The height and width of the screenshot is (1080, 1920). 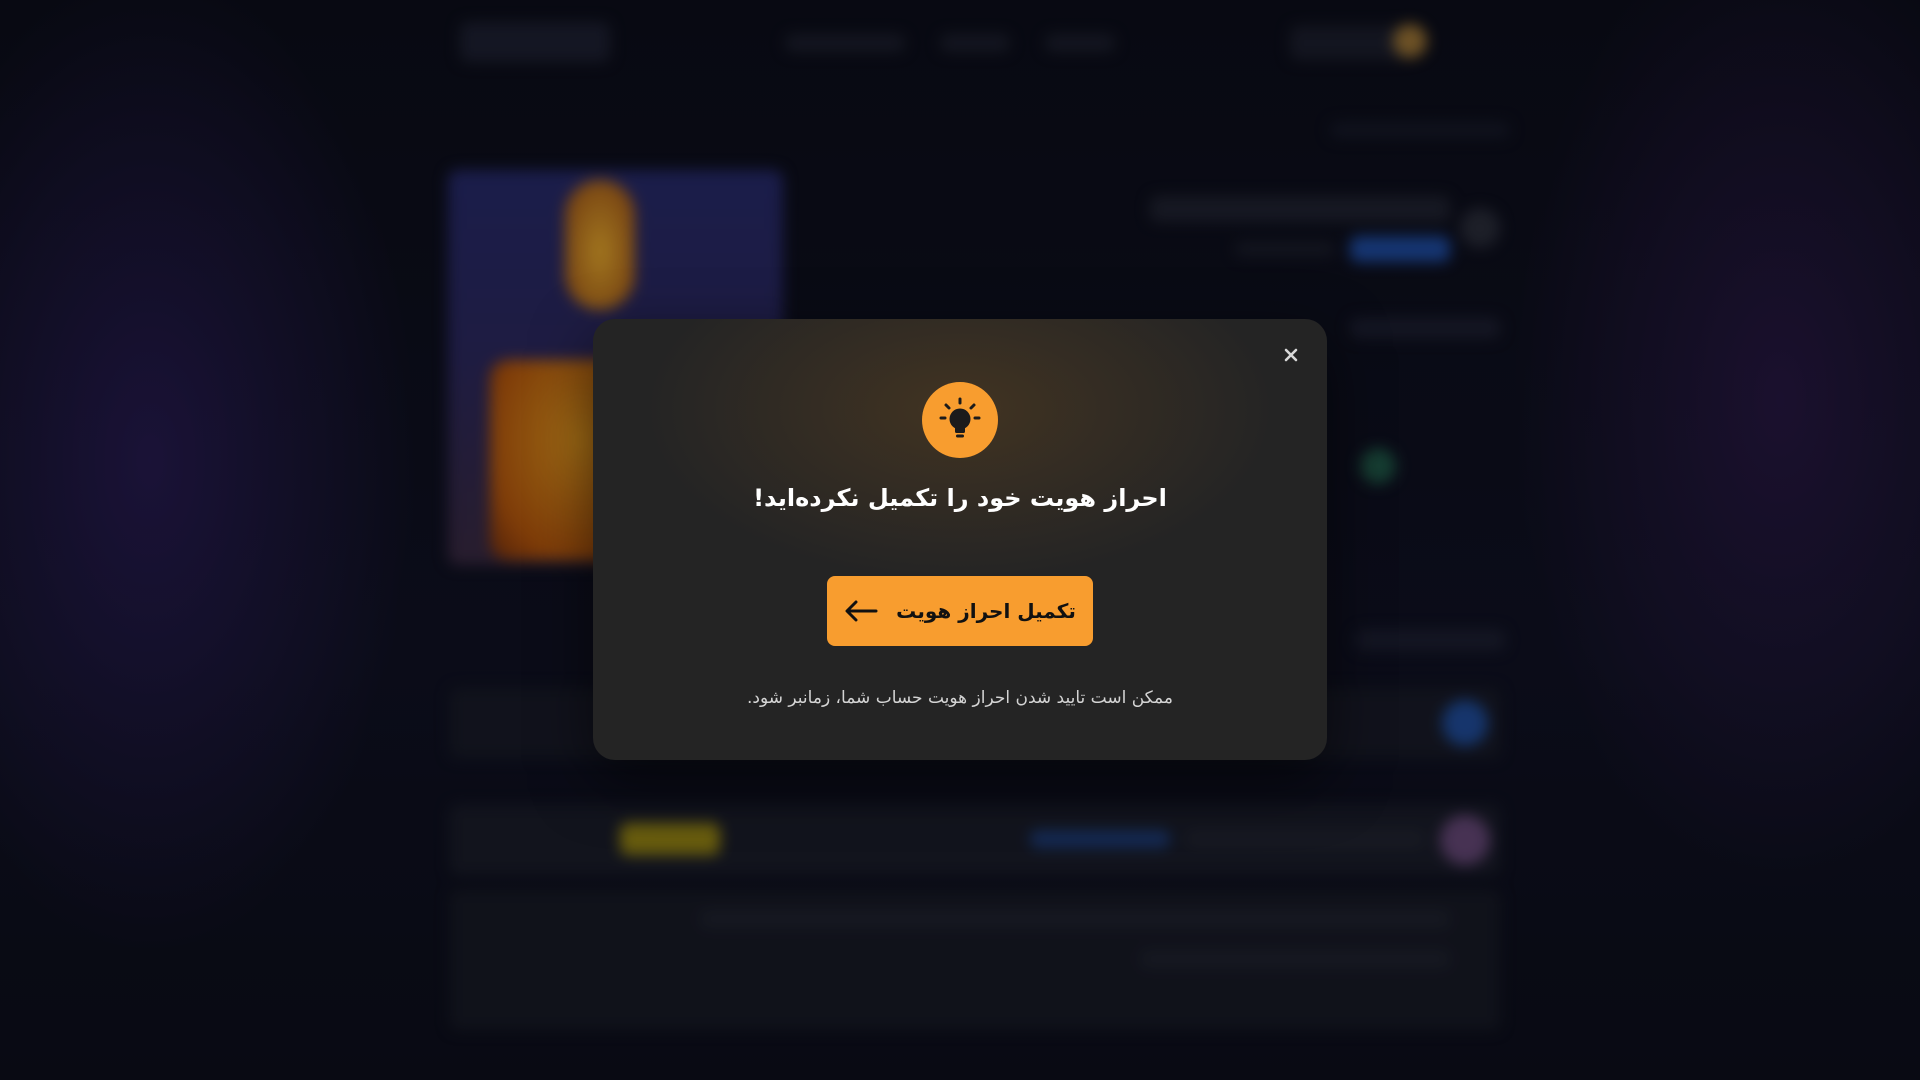 I want to click on lightbulb-badge, so click(x=960, y=420).